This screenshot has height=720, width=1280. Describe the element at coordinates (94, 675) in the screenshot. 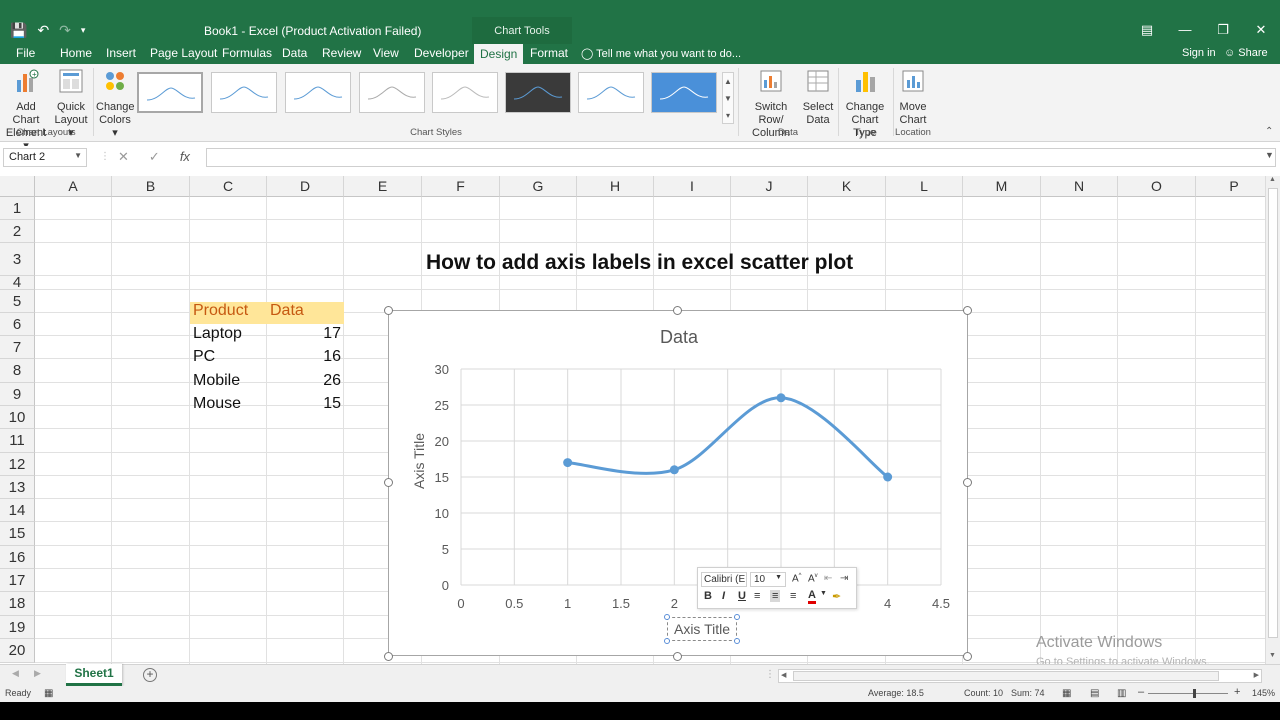

I see `sheet-tab-sheet1: Sheet1` at that location.